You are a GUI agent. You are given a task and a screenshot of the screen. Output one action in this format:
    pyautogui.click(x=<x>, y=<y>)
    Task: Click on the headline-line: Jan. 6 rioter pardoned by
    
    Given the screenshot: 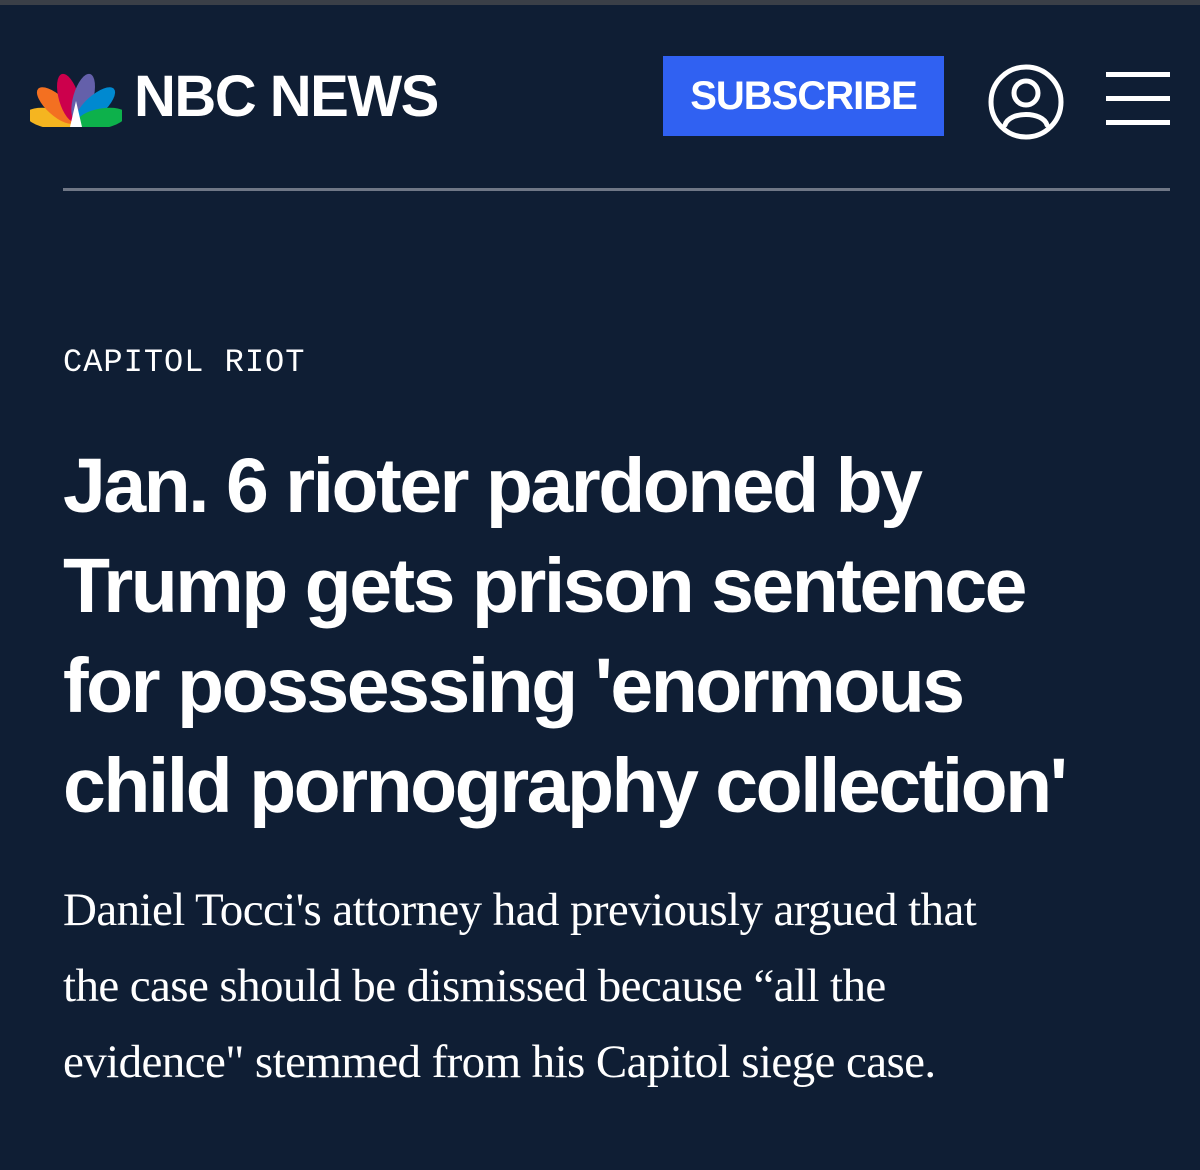 What is the action you would take?
    pyautogui.click(x=493, y=486)
    